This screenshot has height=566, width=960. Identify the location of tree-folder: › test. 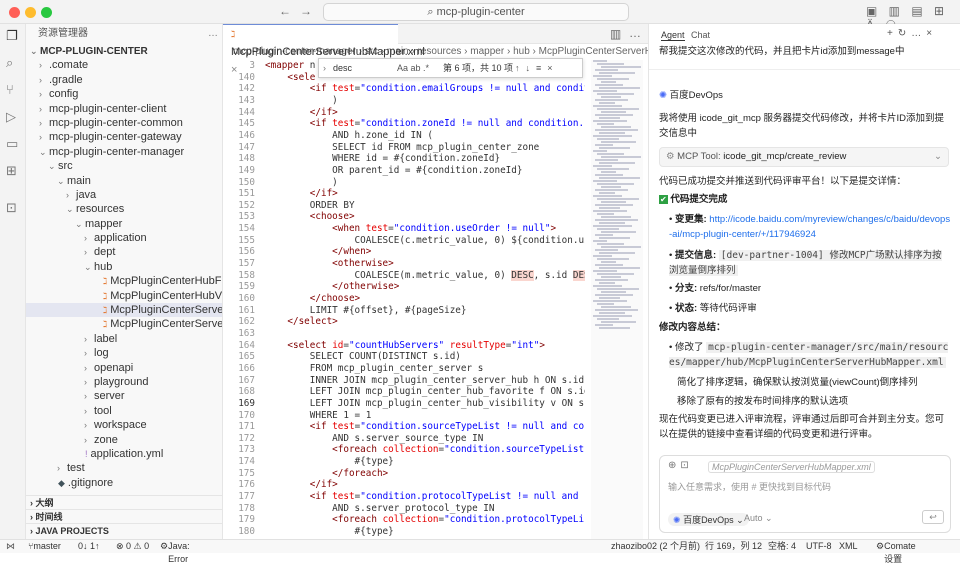
(124, 468).